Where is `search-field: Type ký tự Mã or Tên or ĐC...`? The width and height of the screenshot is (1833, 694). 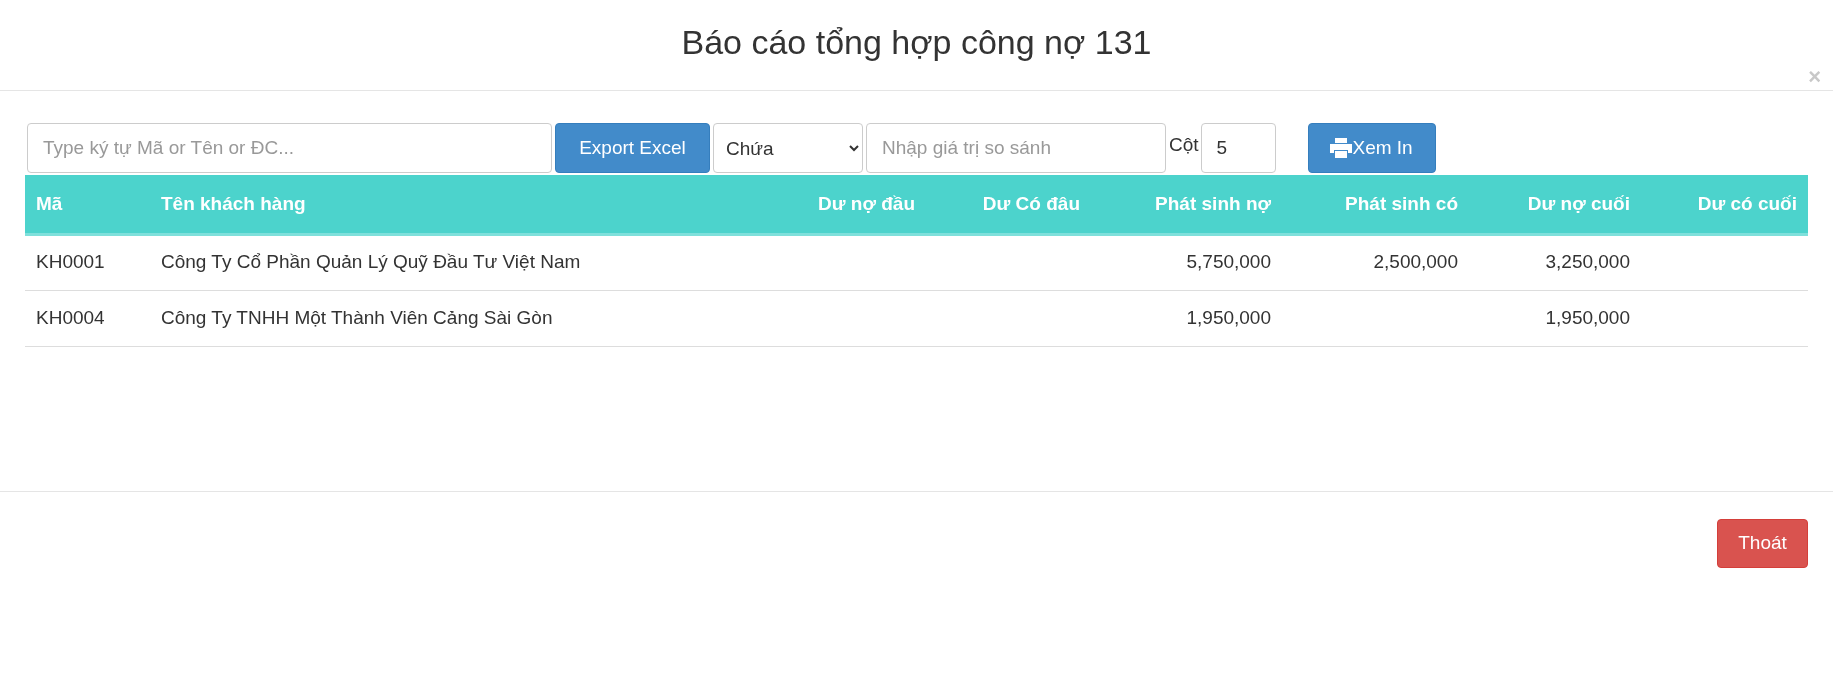 search-field: Type ký tự Mã or Tên or ĐC... is located at coordinates (289, 148).